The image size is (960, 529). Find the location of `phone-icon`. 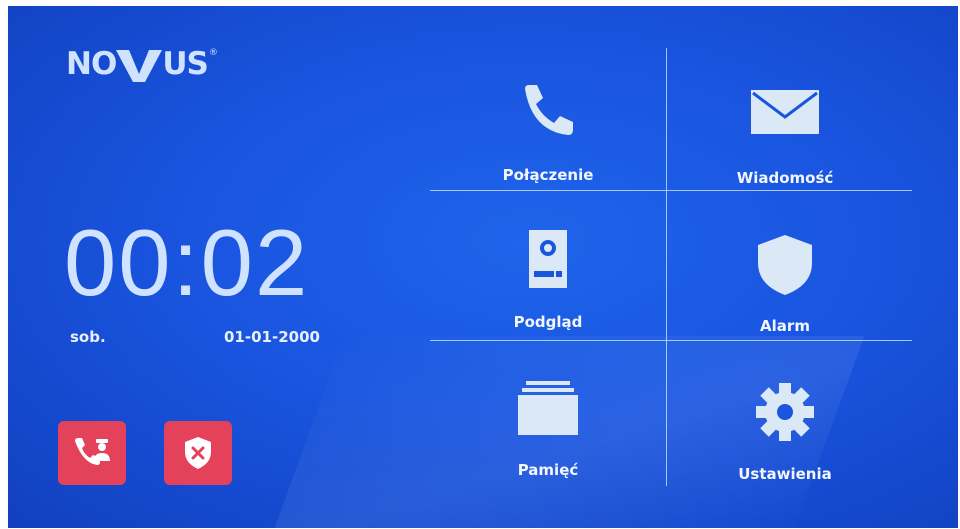

phone-icon is located at coordinates (548, 109).